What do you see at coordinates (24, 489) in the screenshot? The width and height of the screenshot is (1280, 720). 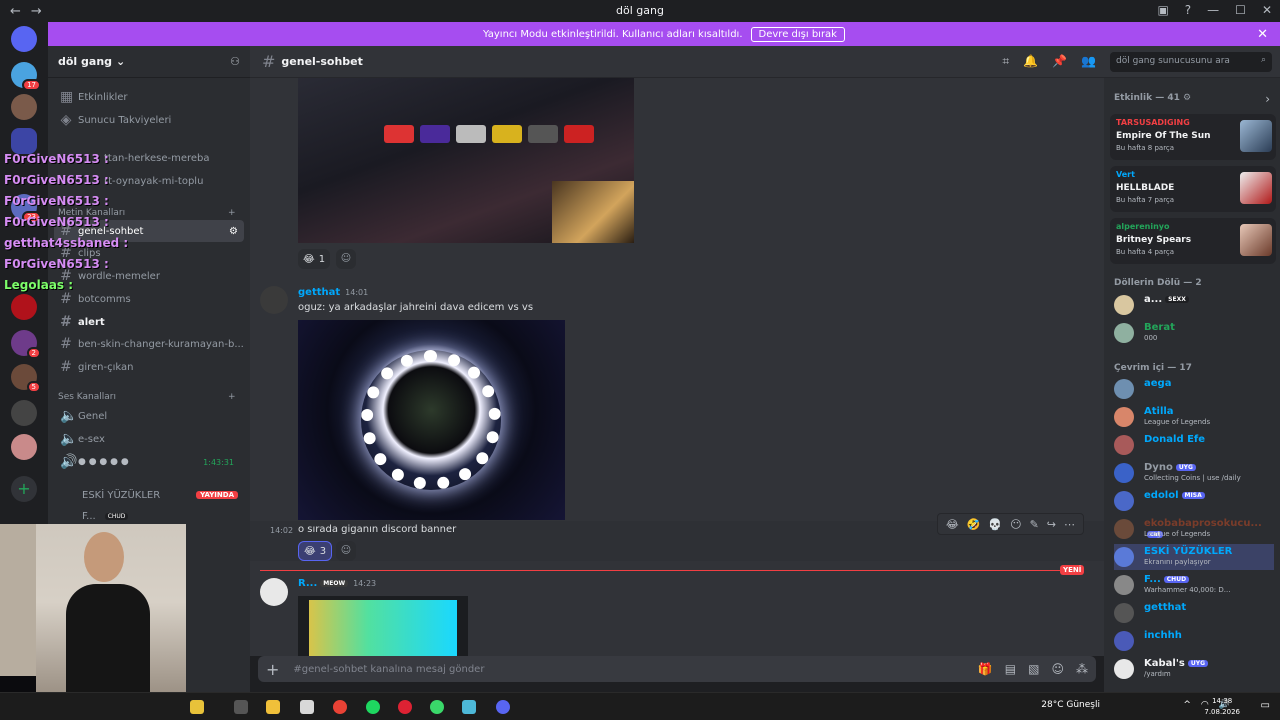 I see `add-server-icon: +` at bounding box center [24, 489].